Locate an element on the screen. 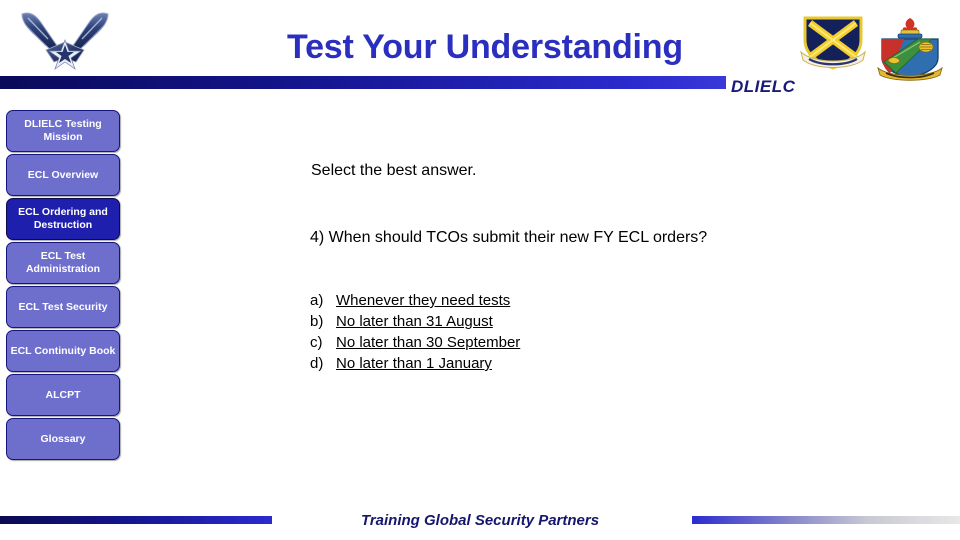 The width and height of the screenshot is (960, 540). answer-option: a) Whenever they need tests is located at coordinates (520, 302).